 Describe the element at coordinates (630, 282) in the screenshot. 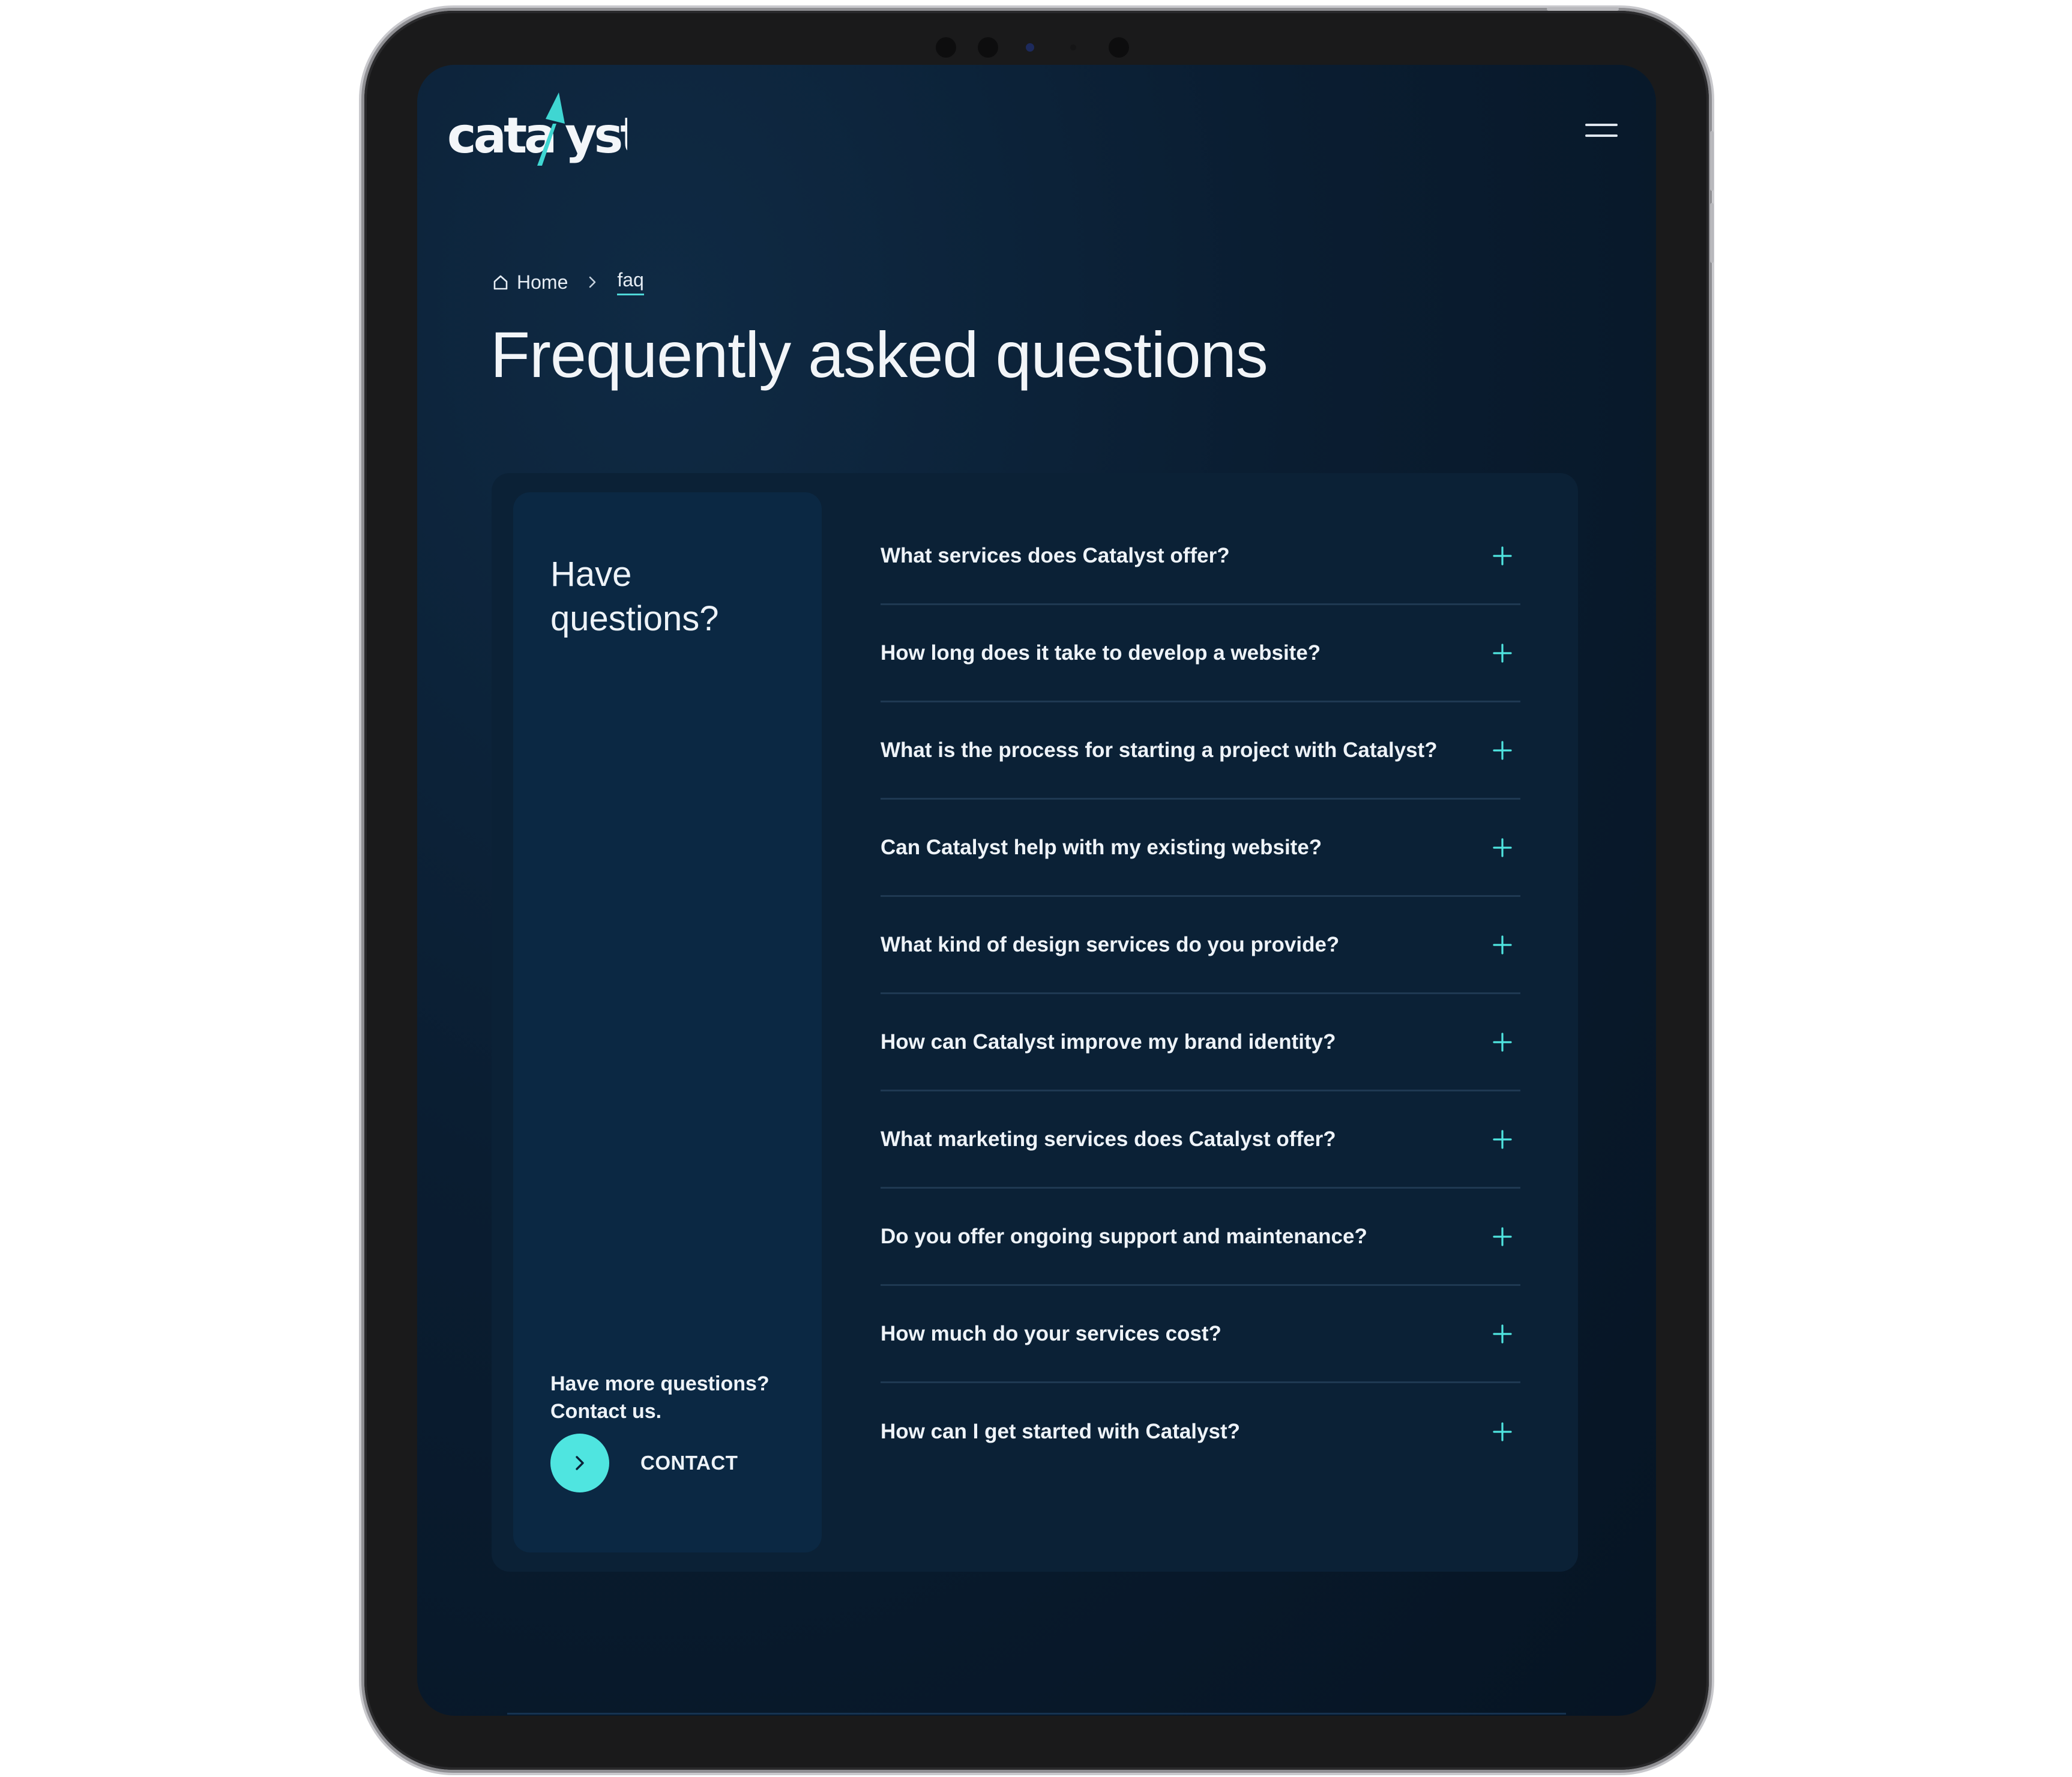

I see `breadcrumb-current-faq: faq` at that location.